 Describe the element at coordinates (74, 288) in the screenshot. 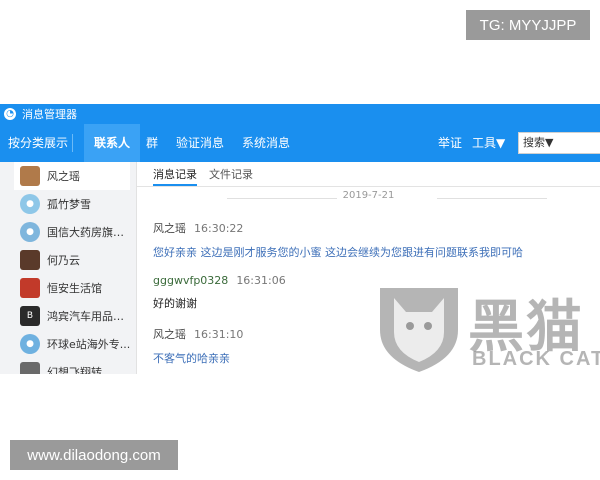

I see `contact-name: 恒安生活馆` at that location.